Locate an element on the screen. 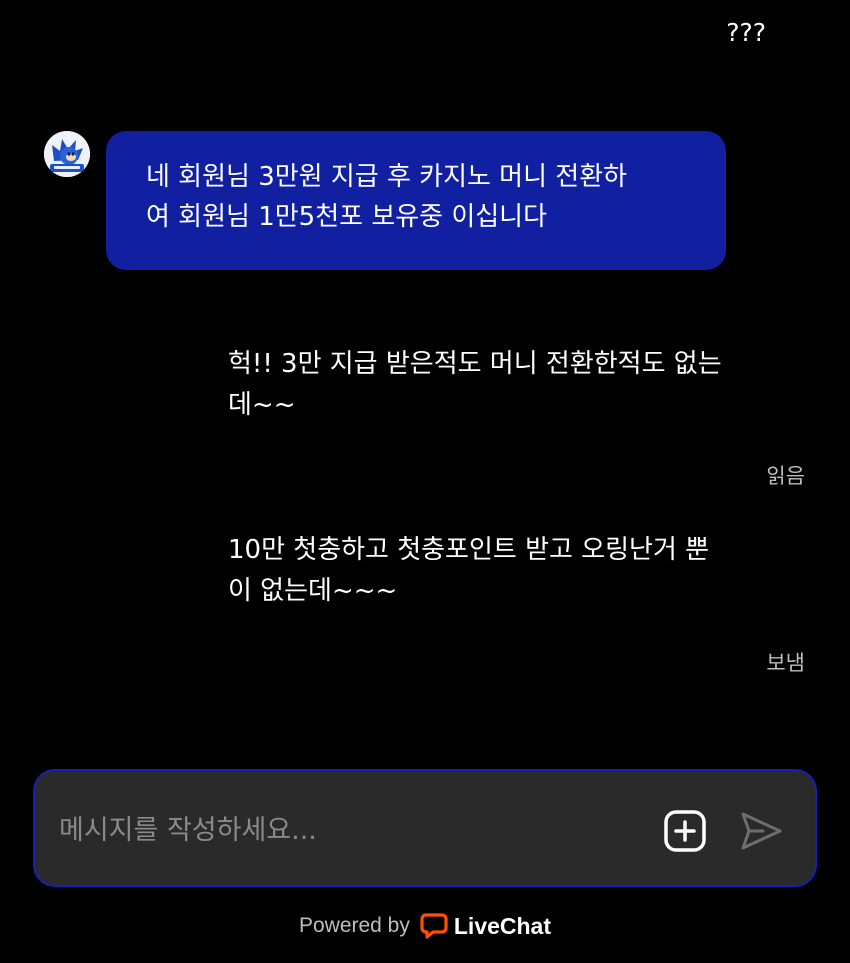  agent-avatar-icon is located at coordinates (67, 154).